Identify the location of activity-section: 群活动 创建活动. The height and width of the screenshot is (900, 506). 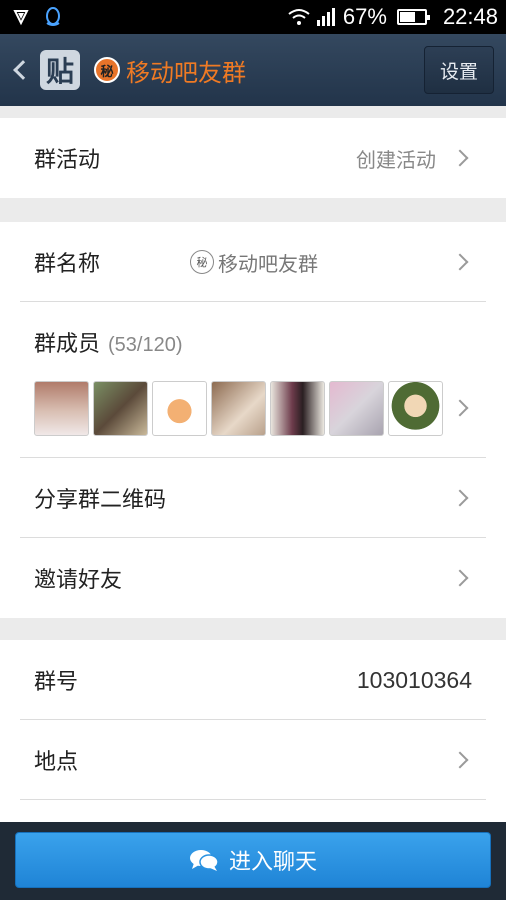
(253, 158).